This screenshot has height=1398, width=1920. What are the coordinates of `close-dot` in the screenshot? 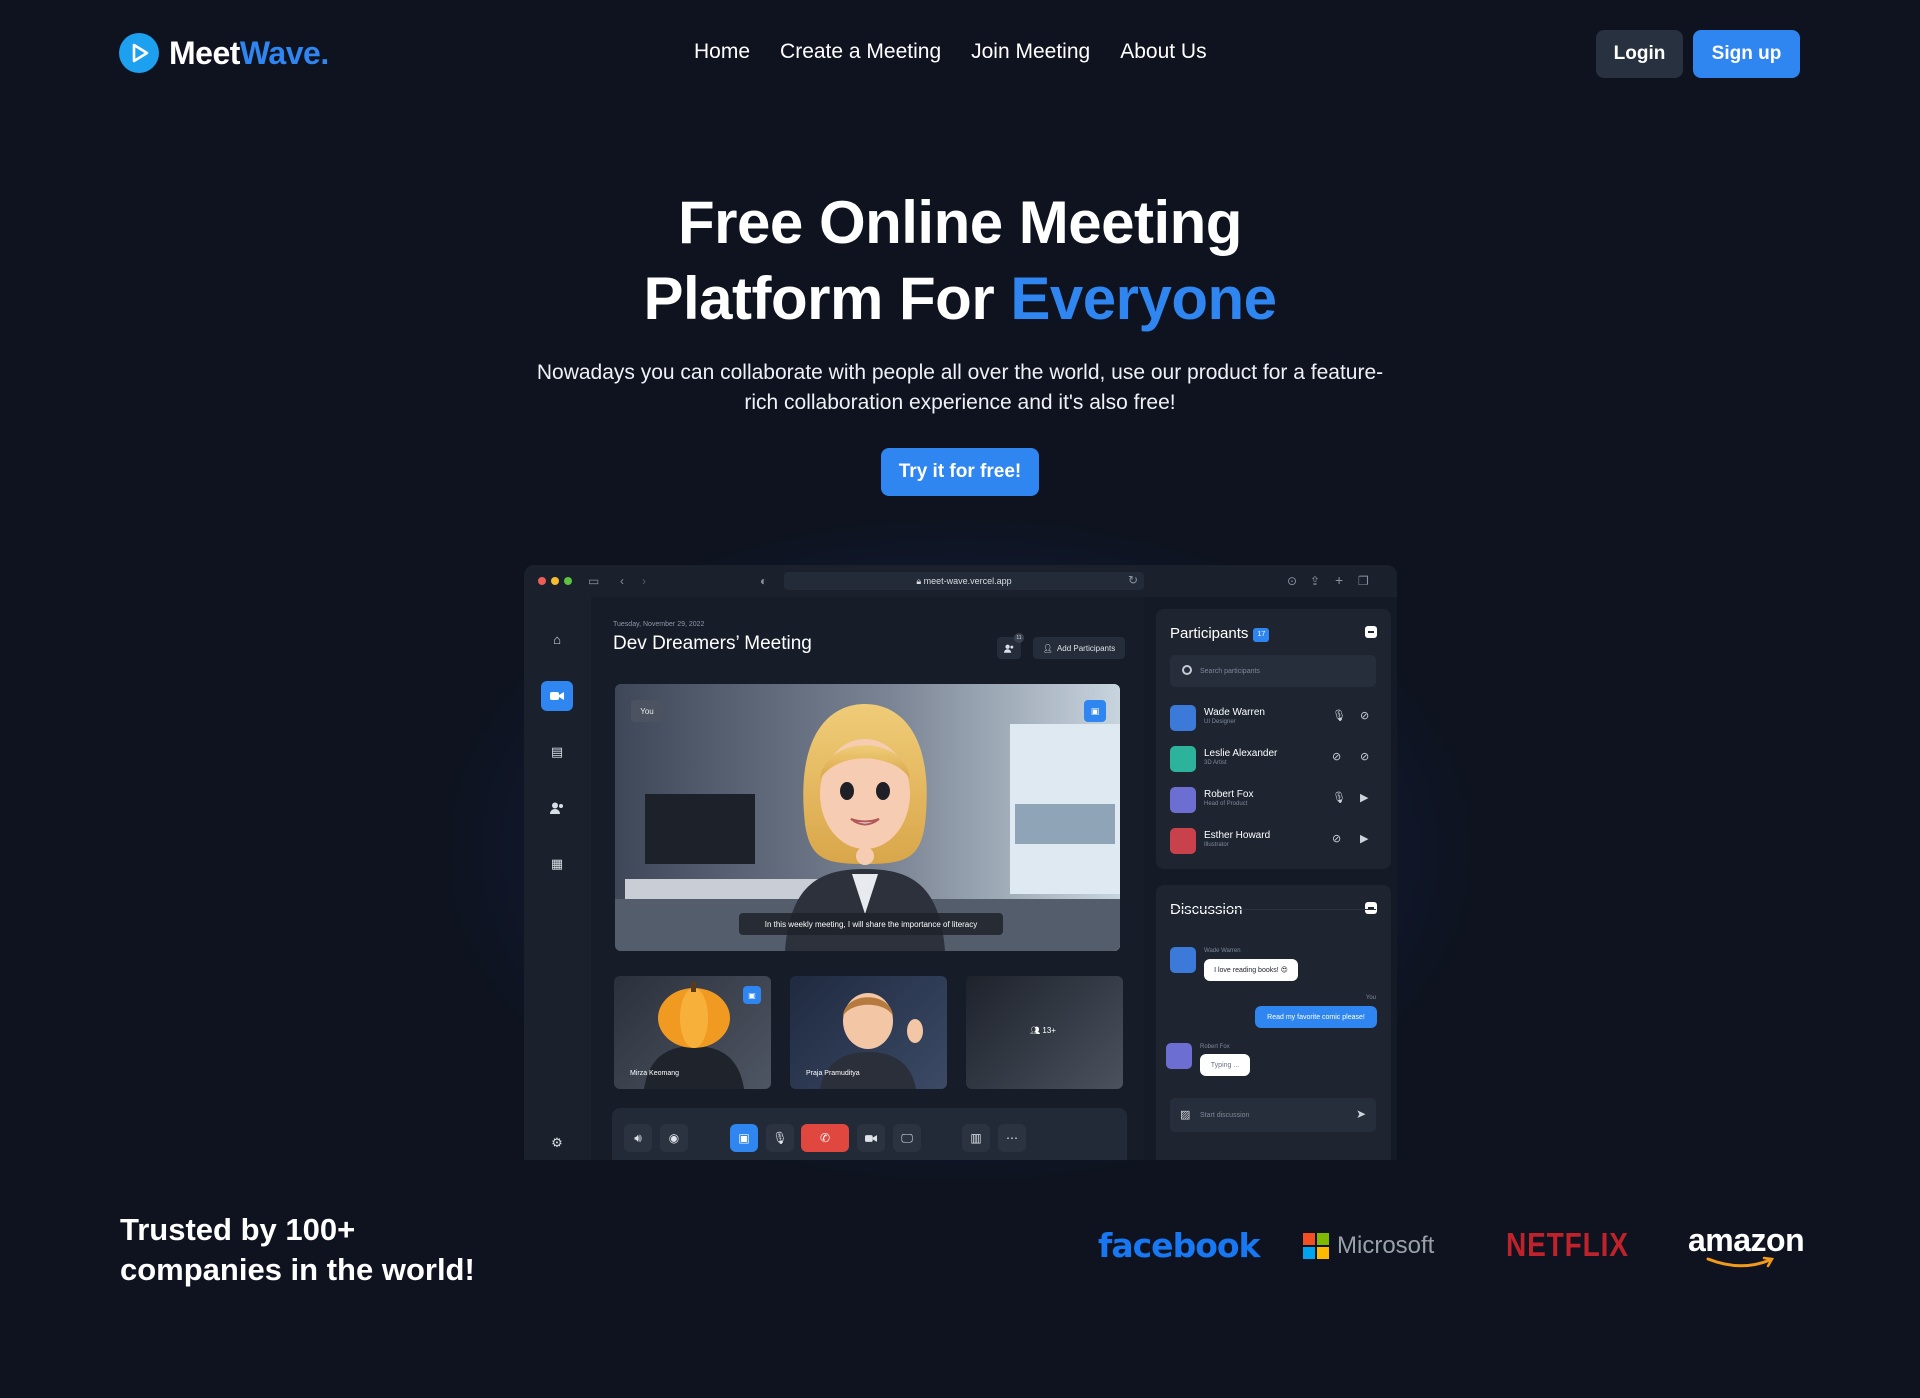 It's located at (542, 581).